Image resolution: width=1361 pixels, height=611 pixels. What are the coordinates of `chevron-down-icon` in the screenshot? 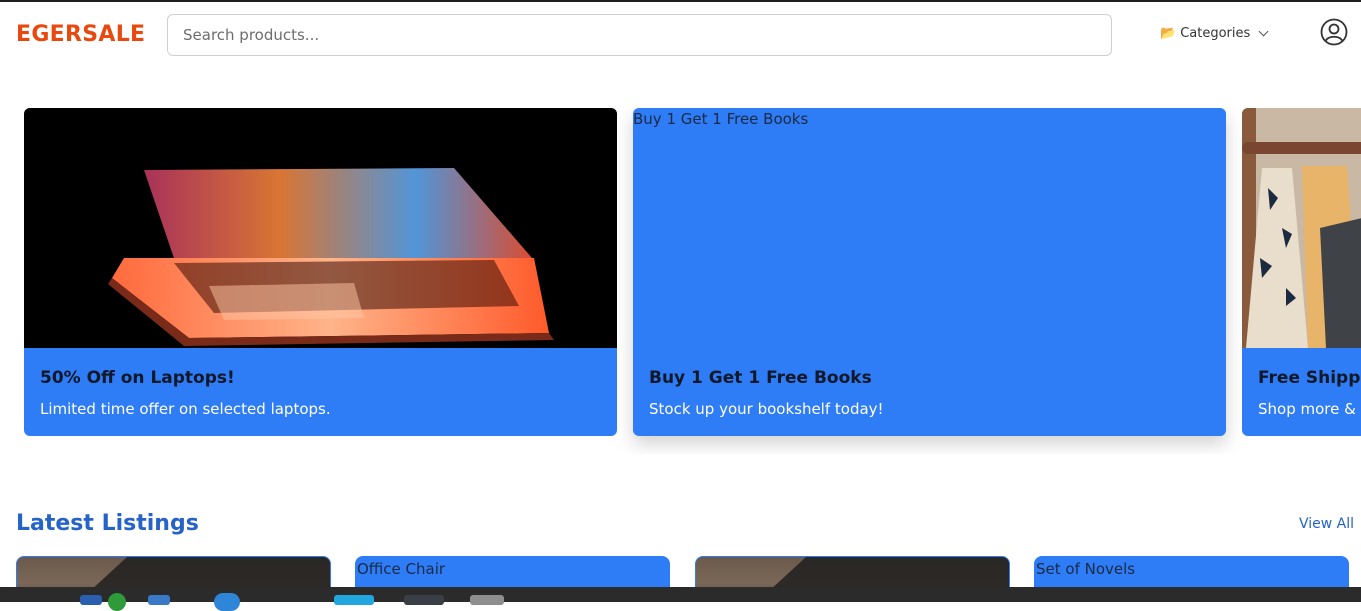 It's located at (1263, 31).